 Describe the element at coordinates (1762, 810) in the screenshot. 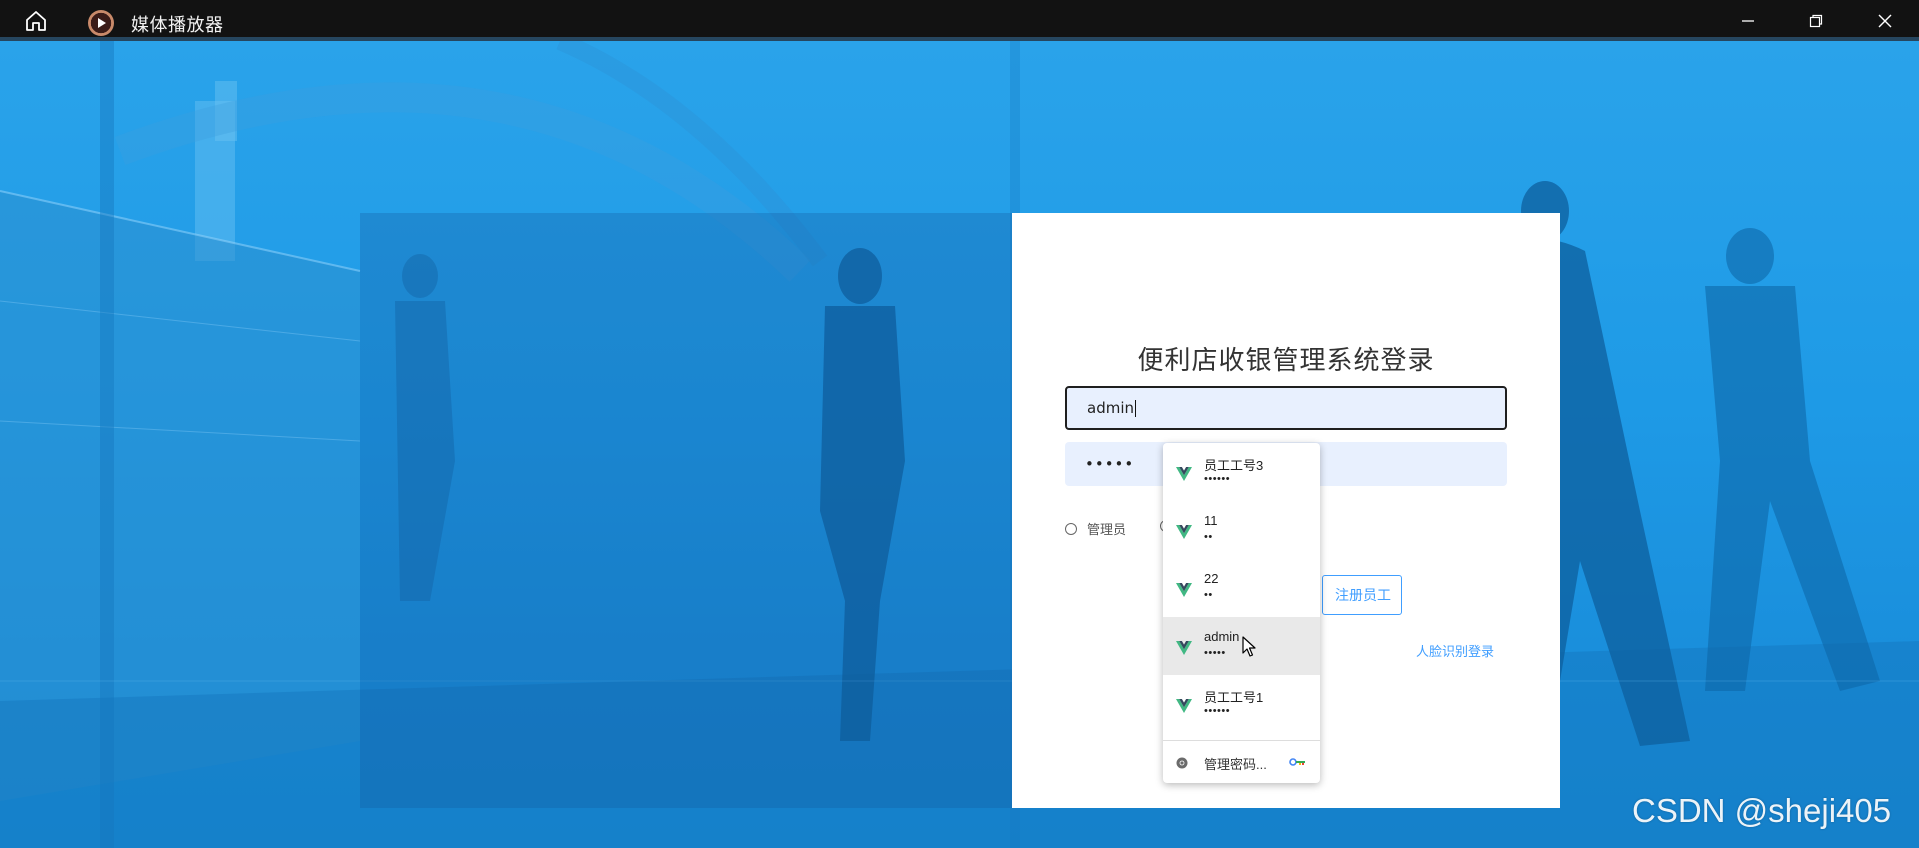

I see `watermark-text: CSDN @sheji405` at that location.